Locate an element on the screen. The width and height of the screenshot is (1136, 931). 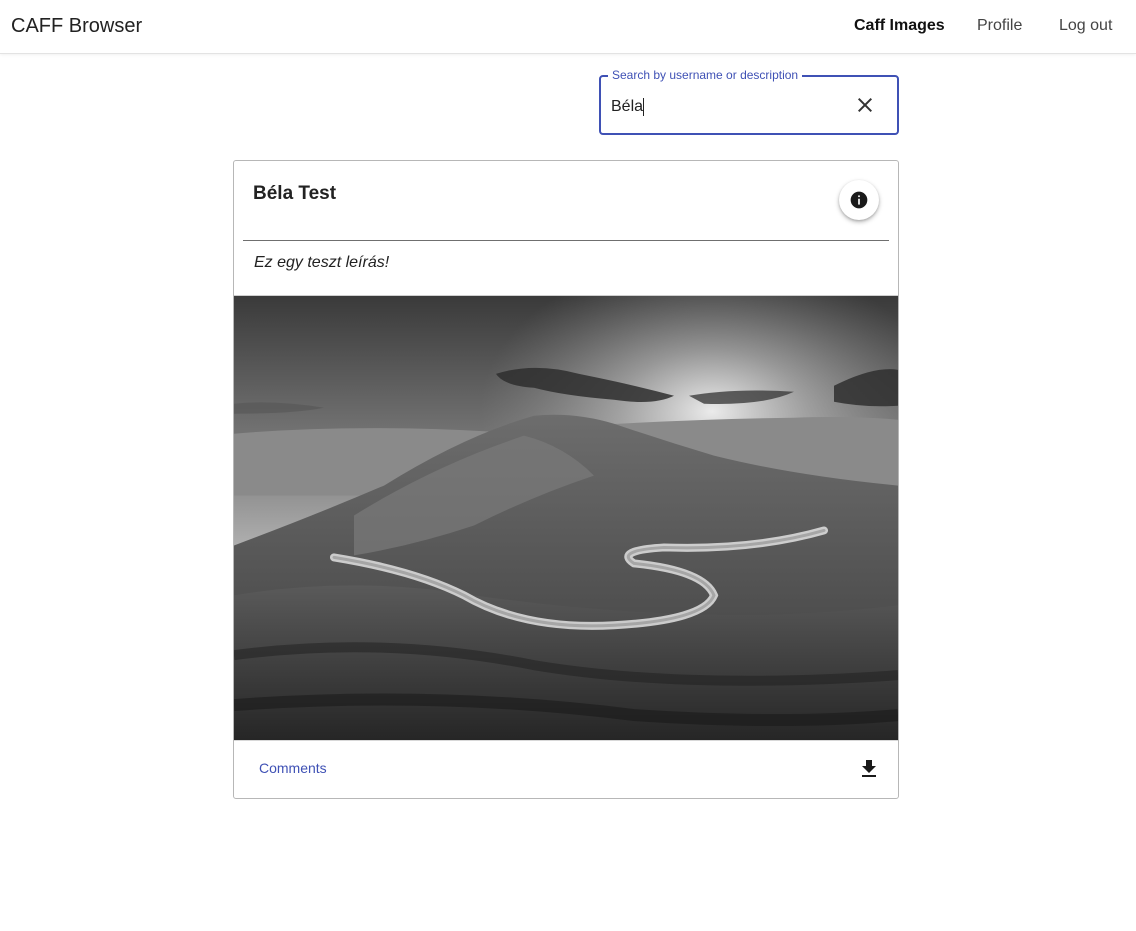
close-icon is located at coordinates (865, 105).